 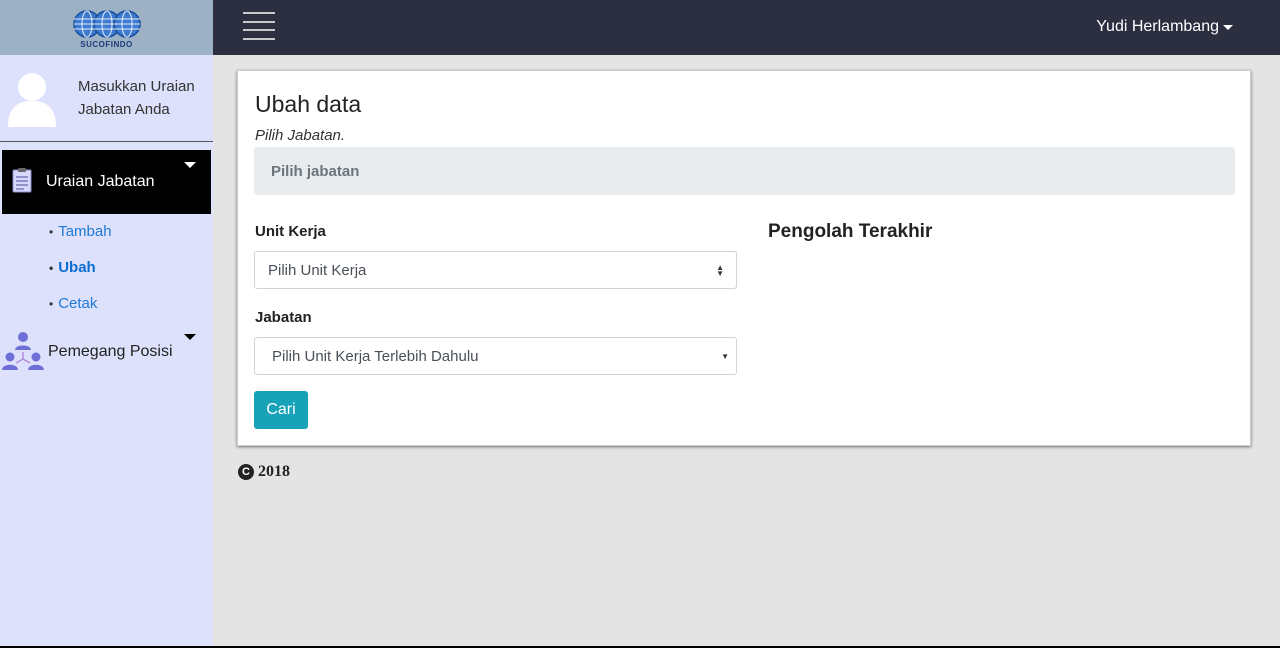 I want to click on user-dropdown: Yudi Herlambang, so click(x=1164, y=27).